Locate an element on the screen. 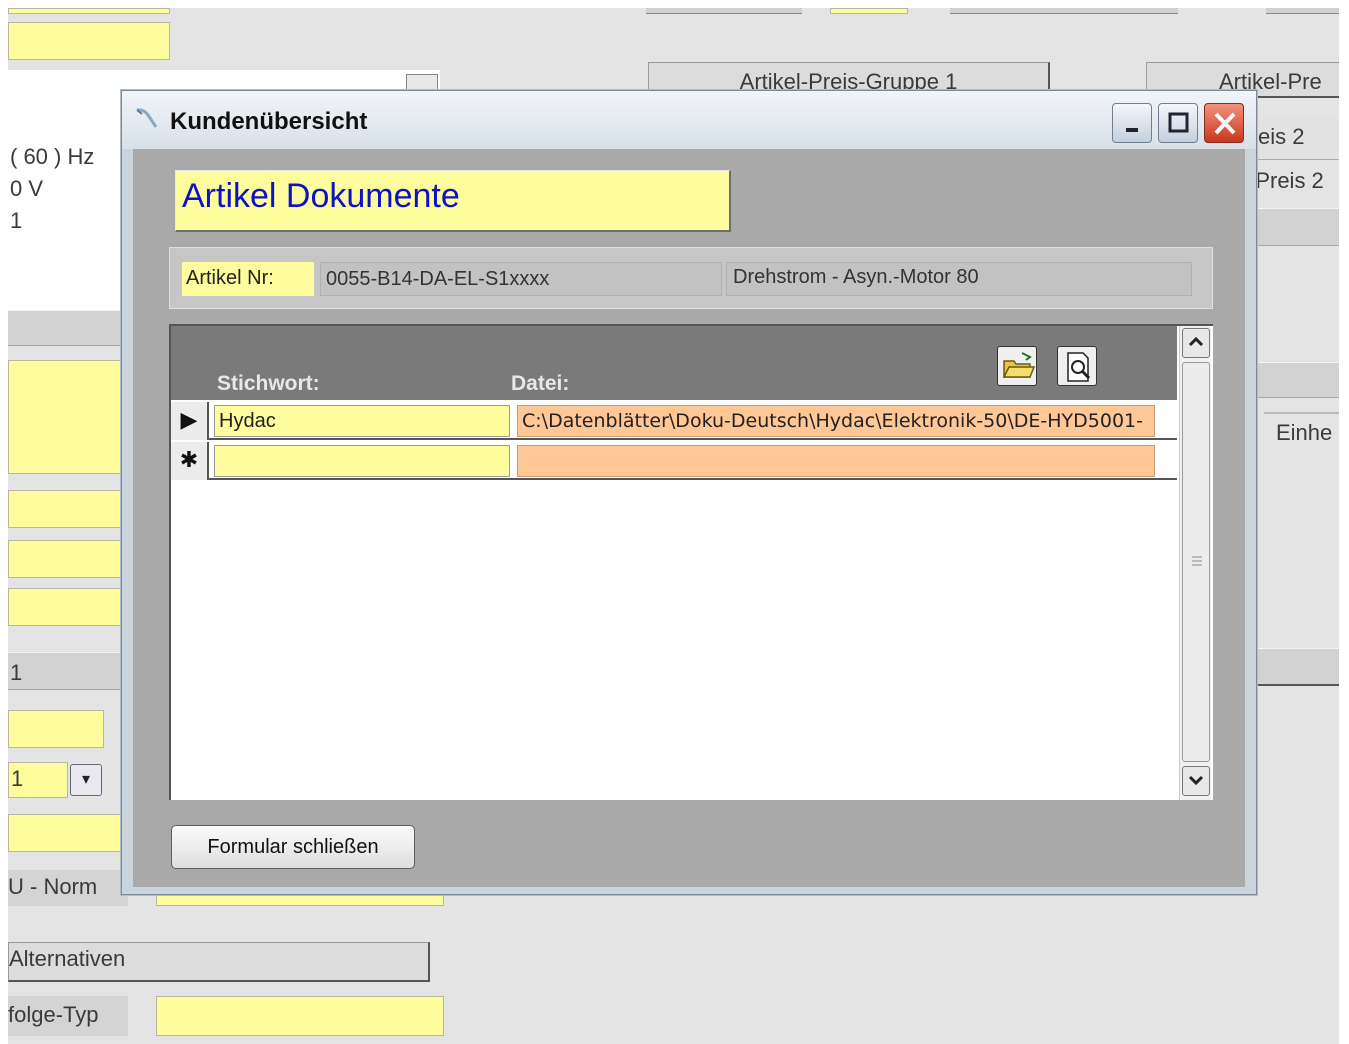  table-row-new: ✱ is located at coordinates (674, 461).